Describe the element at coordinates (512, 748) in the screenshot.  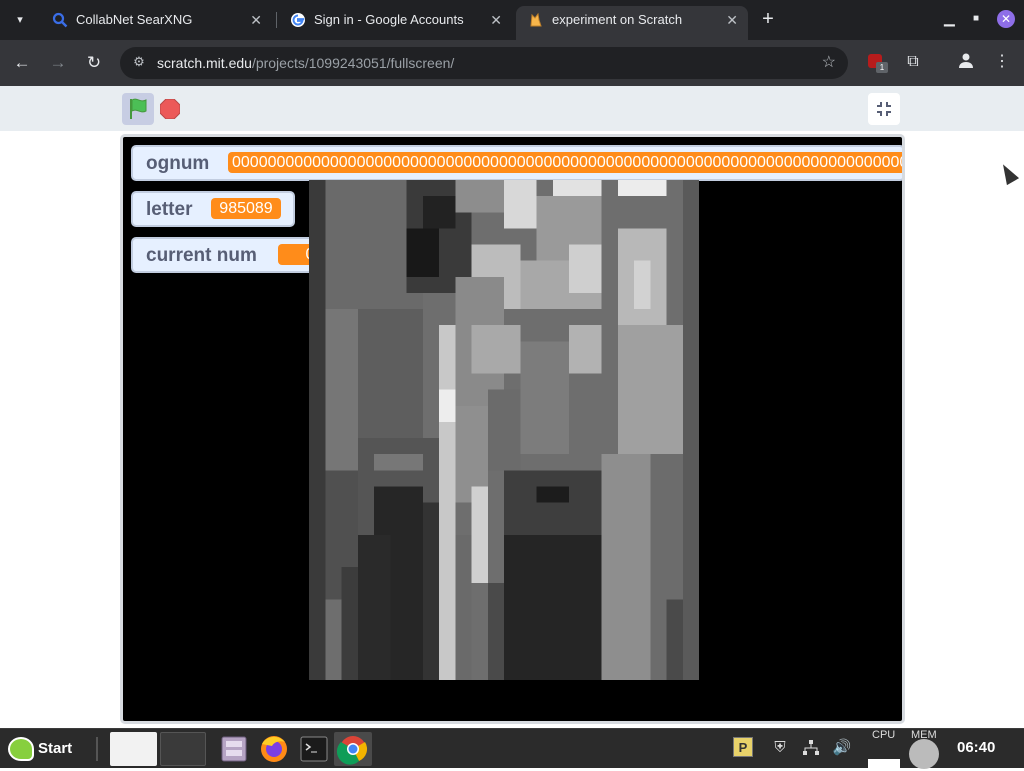
I see `taskbar: Start P ⛨ 🔊 CPU MEM 06:40` at that location.